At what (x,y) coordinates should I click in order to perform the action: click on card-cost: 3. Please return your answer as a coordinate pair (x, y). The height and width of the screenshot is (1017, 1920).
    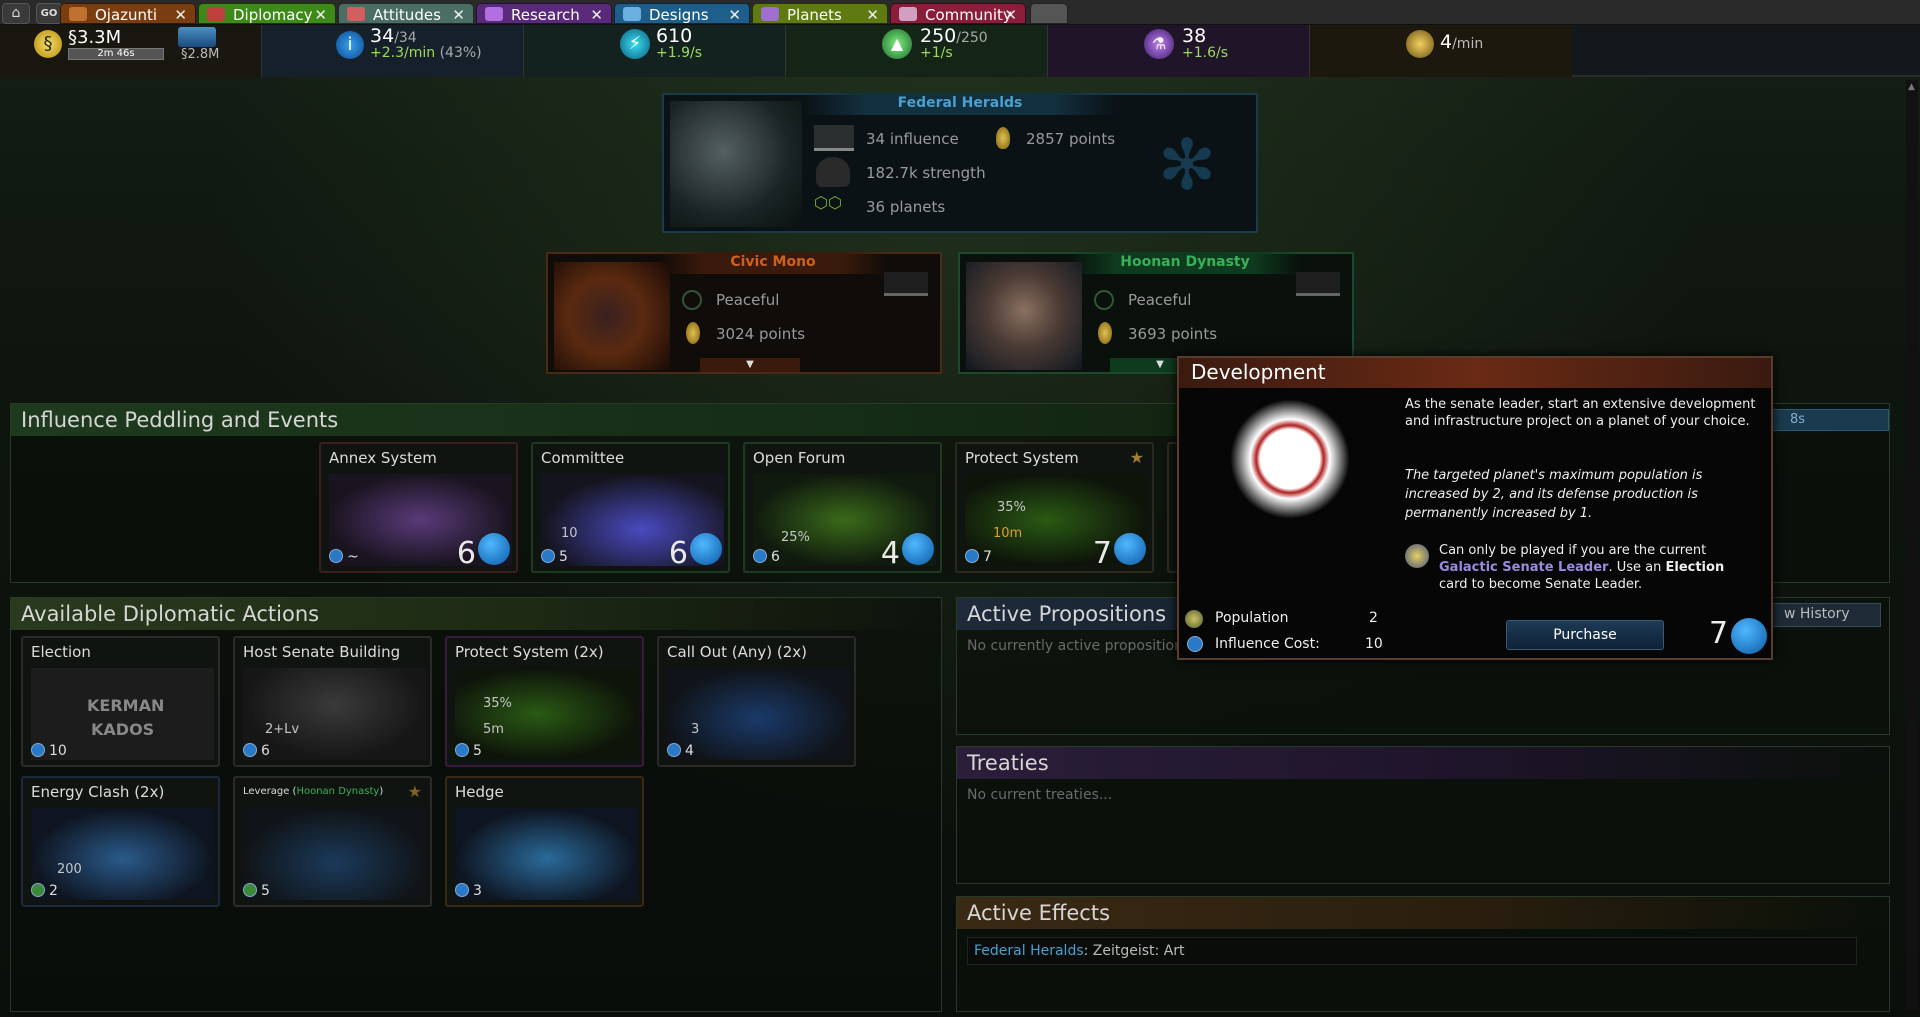
    Looking at the image, I should click on (477, 891).